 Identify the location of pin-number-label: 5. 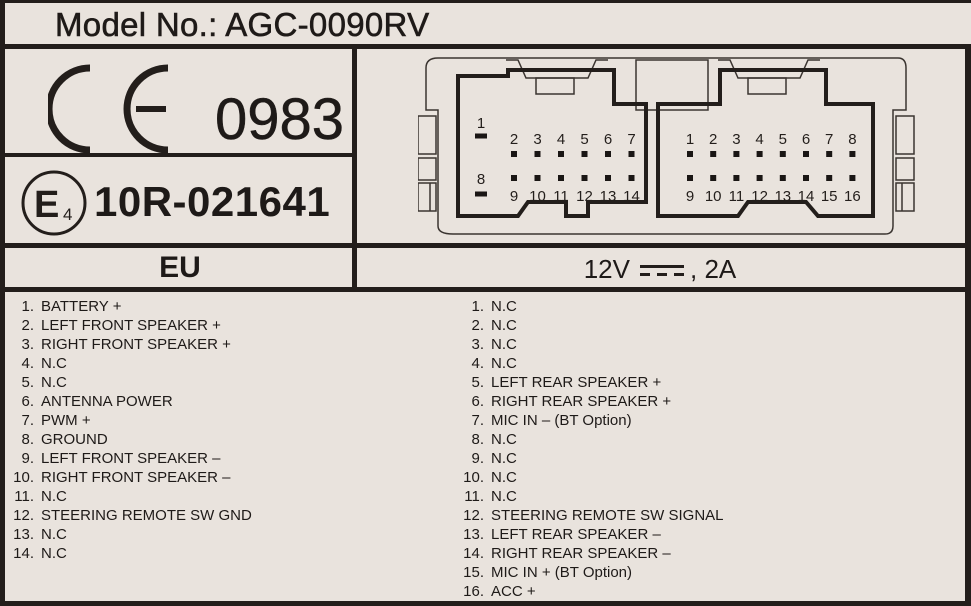
(783, 139).